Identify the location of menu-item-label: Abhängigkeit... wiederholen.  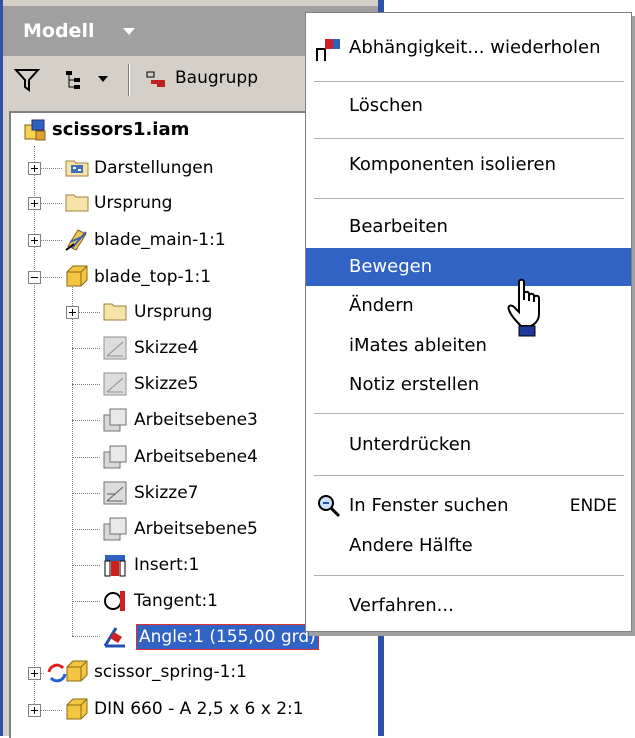
(475, 47).